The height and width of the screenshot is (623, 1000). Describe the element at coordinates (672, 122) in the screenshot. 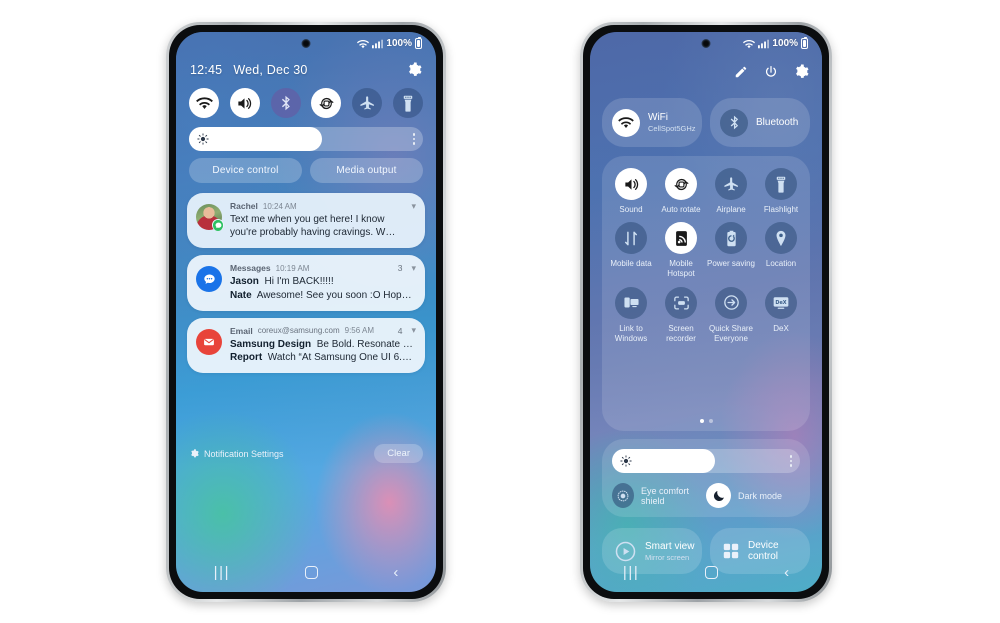

I see `tile-wifi-text: WiFi CellSpot5GHz` at that location.